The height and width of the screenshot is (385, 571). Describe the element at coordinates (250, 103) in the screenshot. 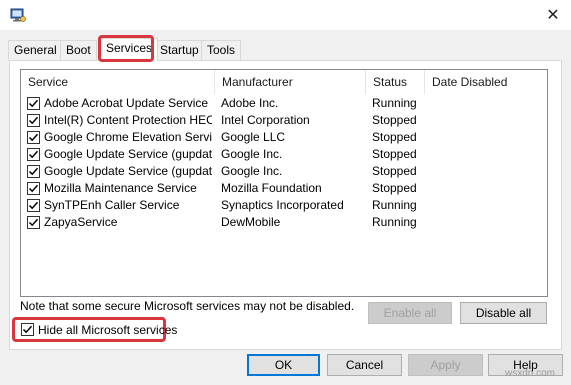

I see `service-manufacturer: Adobe Inc.` at that location.